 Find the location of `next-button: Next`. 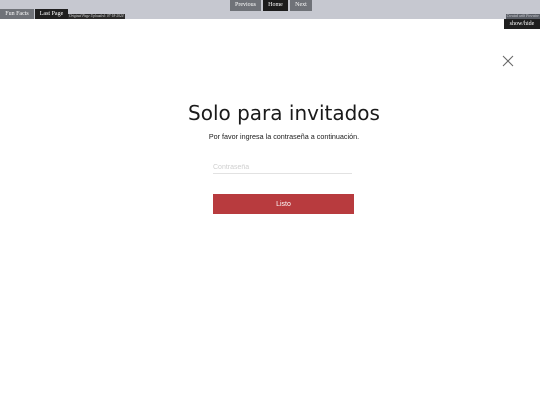

next-button: Next is located at coordinates (301, 5).